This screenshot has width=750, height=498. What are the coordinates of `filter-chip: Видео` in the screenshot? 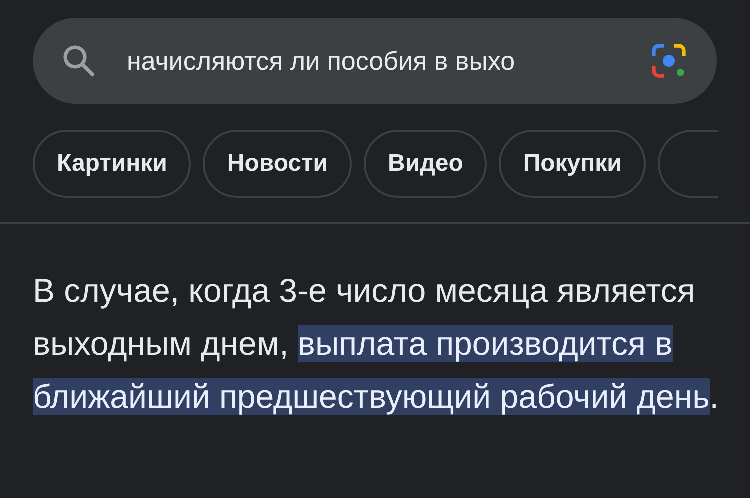 It's located at (426, 164).